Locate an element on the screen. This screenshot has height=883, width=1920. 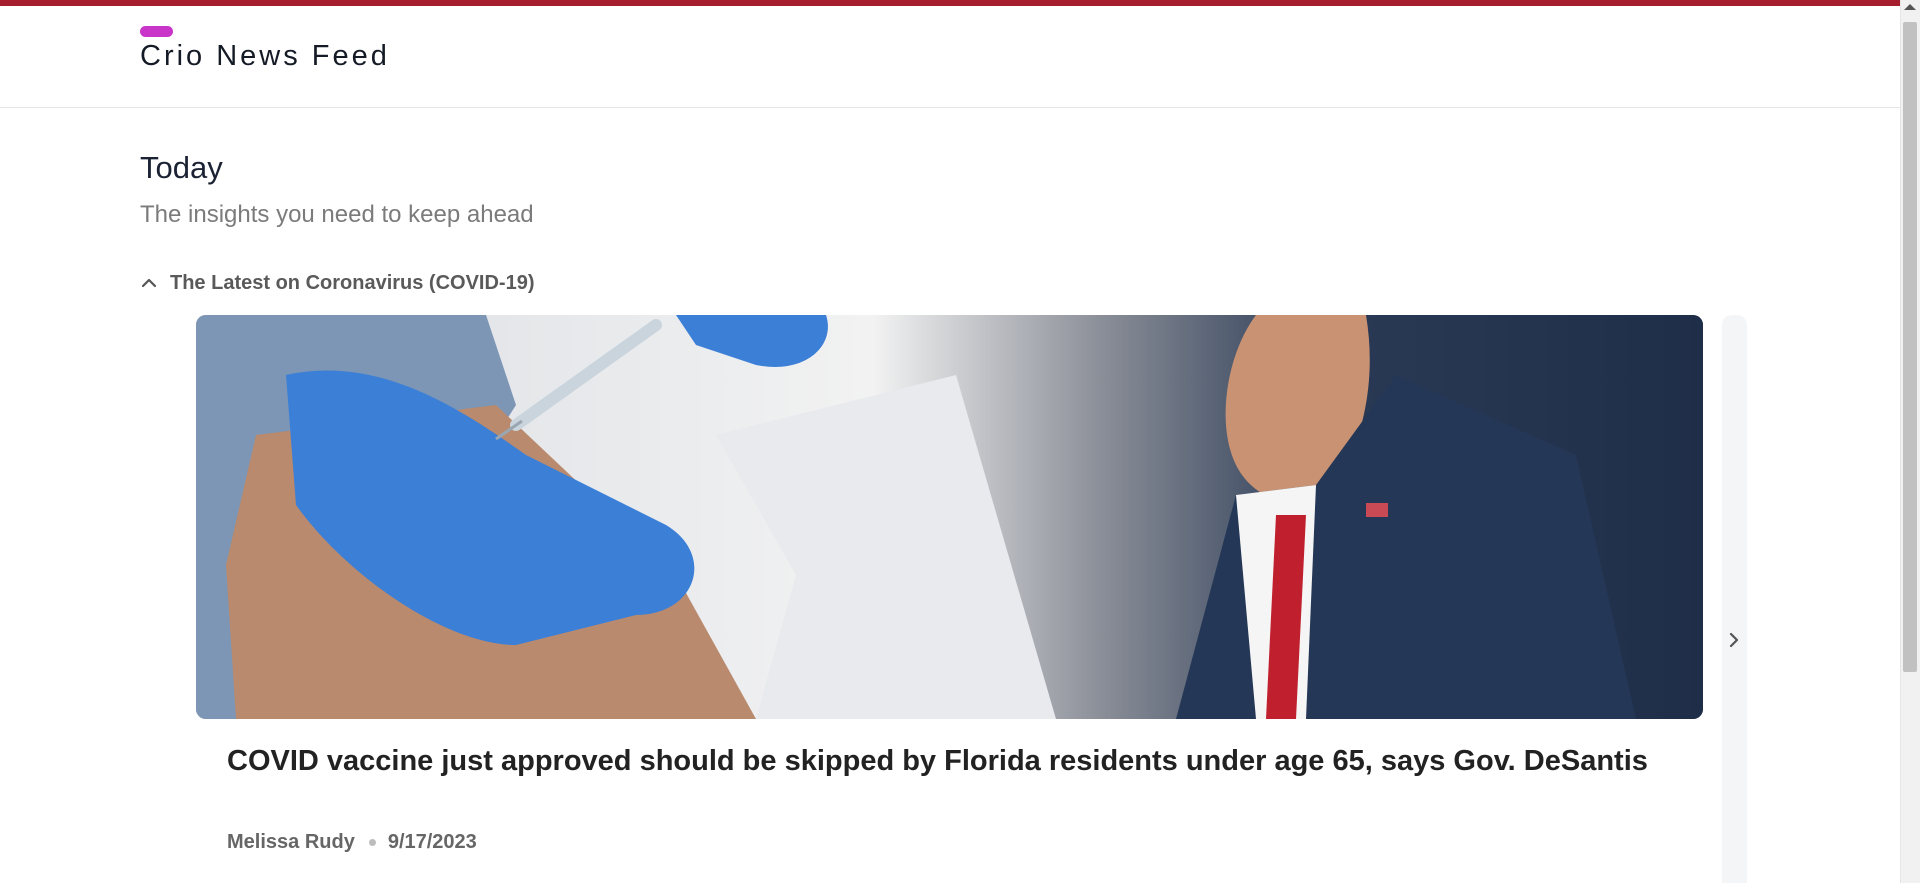
accordion-toggle-covid: The Latest on Coronavirus (COVID-19) is located at coordinates (336, 283).